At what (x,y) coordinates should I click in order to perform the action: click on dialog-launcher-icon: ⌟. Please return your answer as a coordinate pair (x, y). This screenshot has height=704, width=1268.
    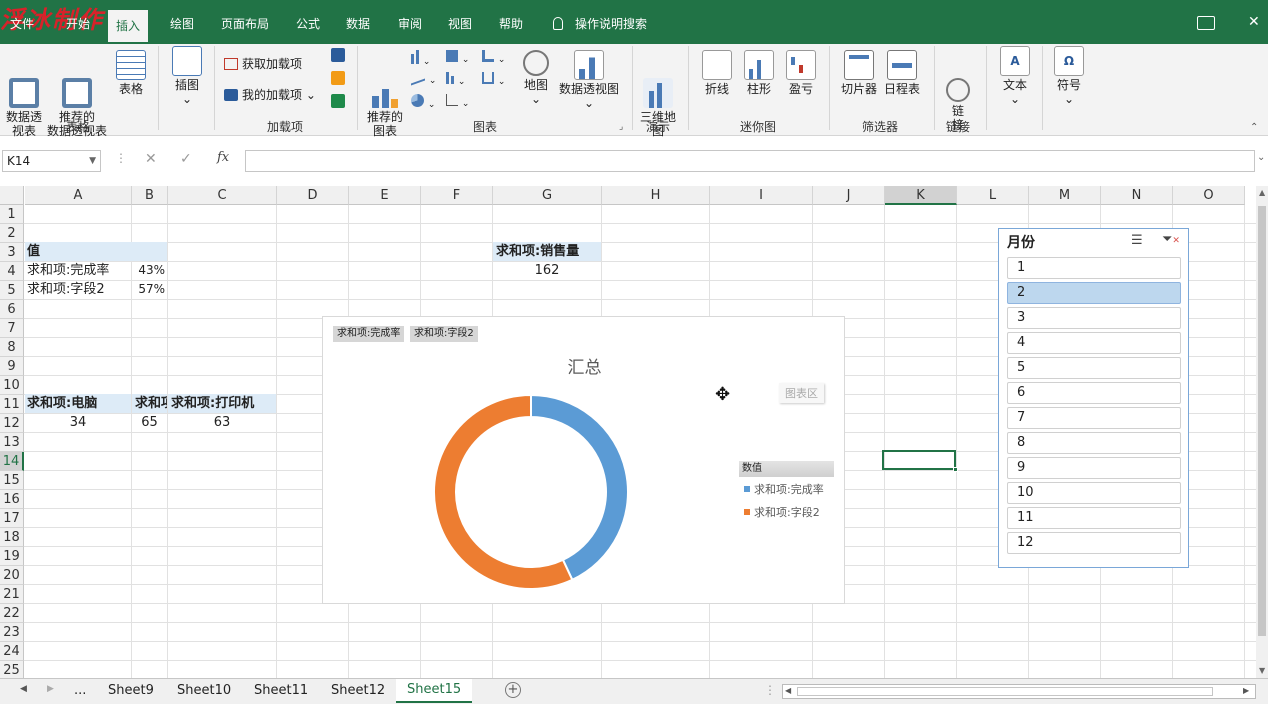
    Looking at the image, I should click on (621, 127).